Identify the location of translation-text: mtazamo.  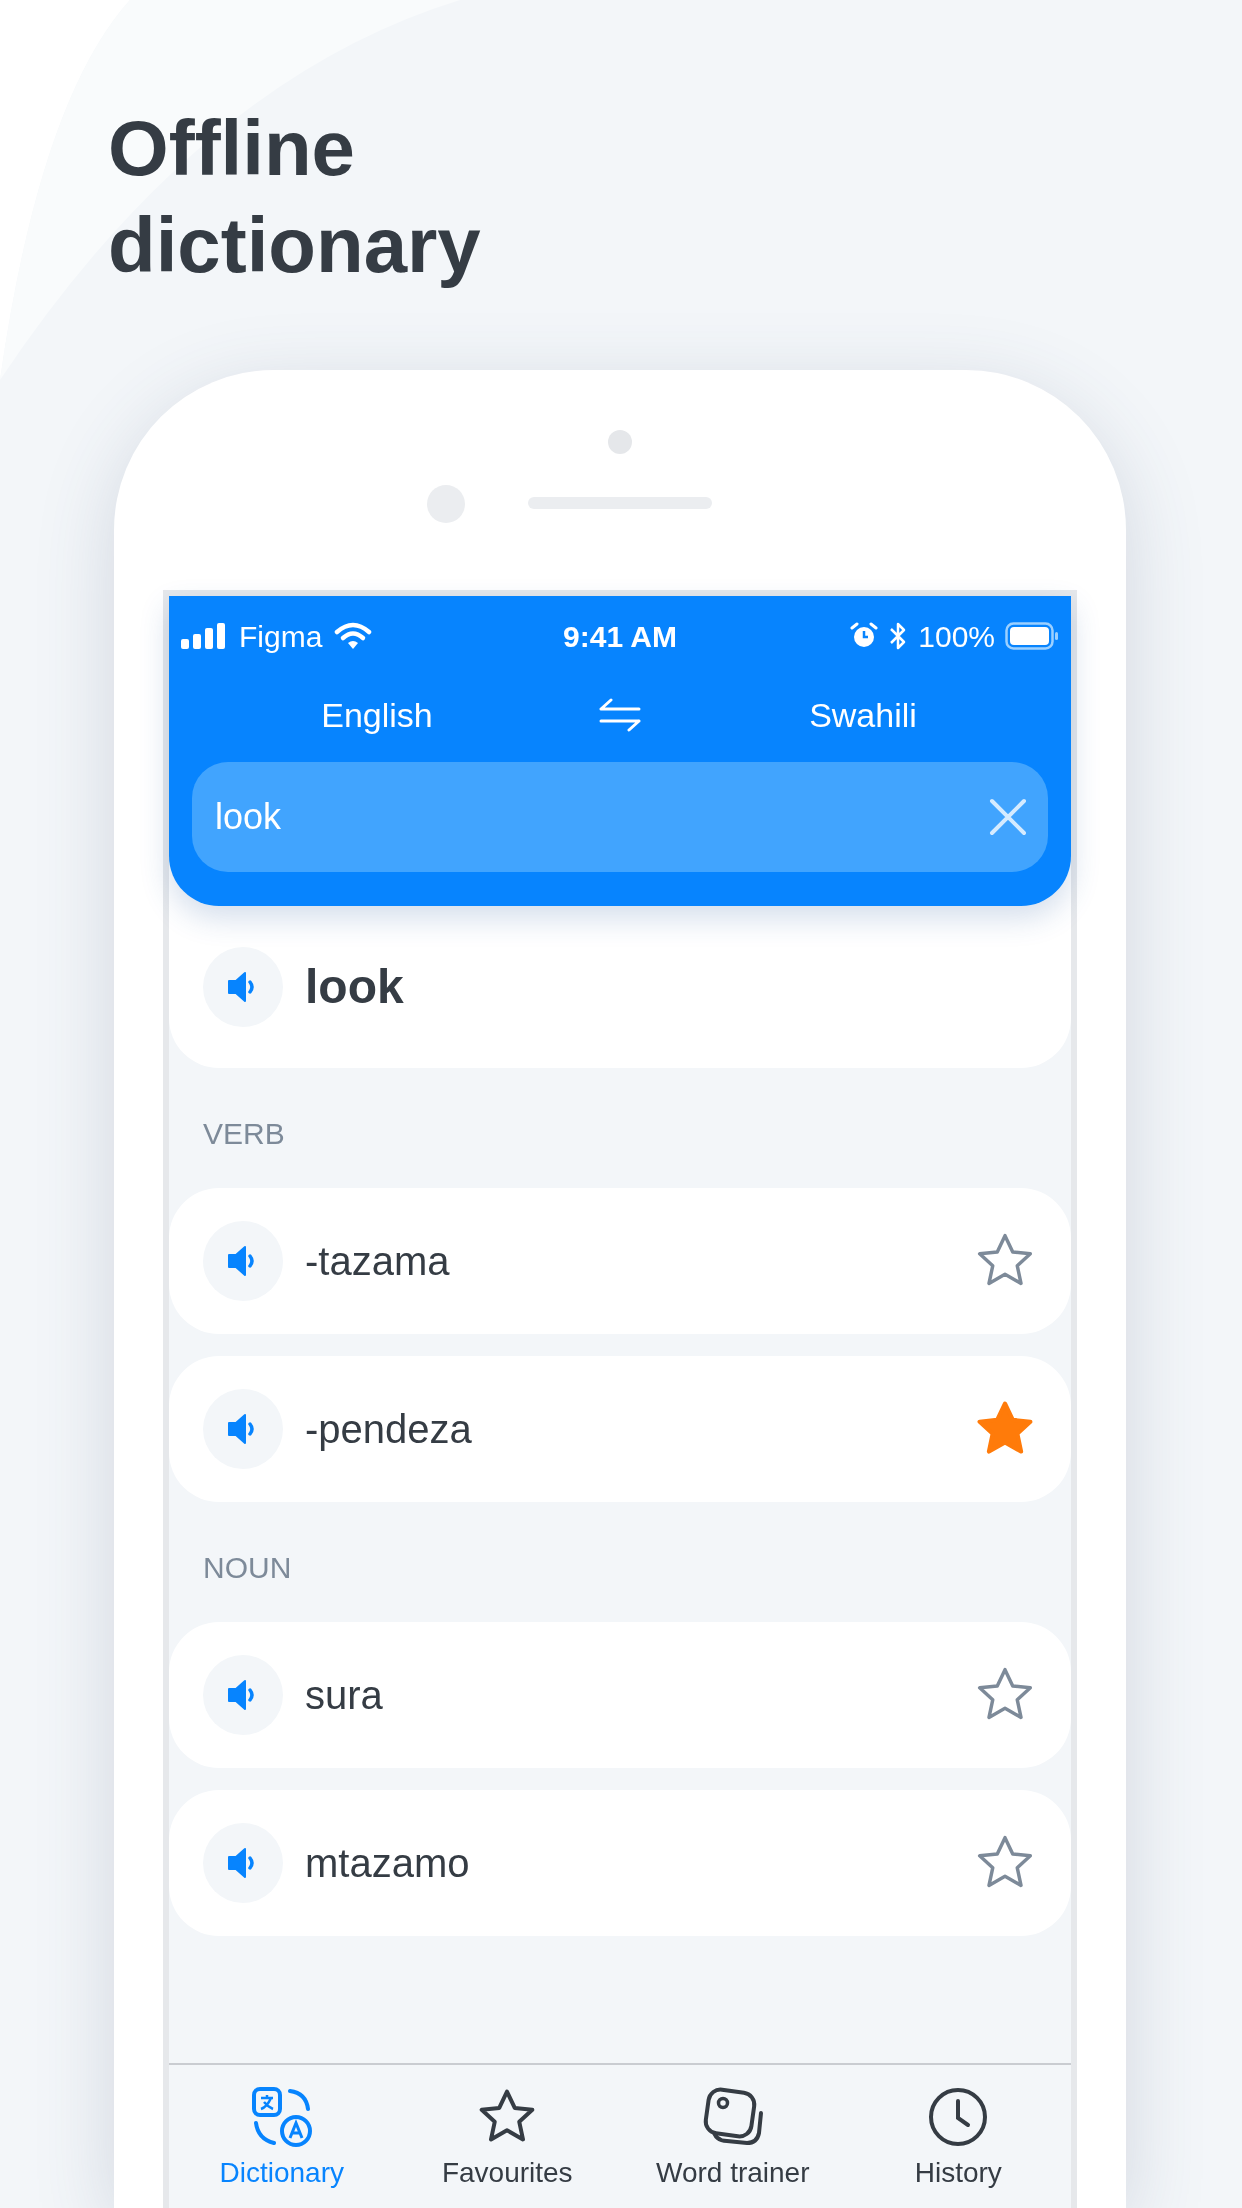
(388, 1863).